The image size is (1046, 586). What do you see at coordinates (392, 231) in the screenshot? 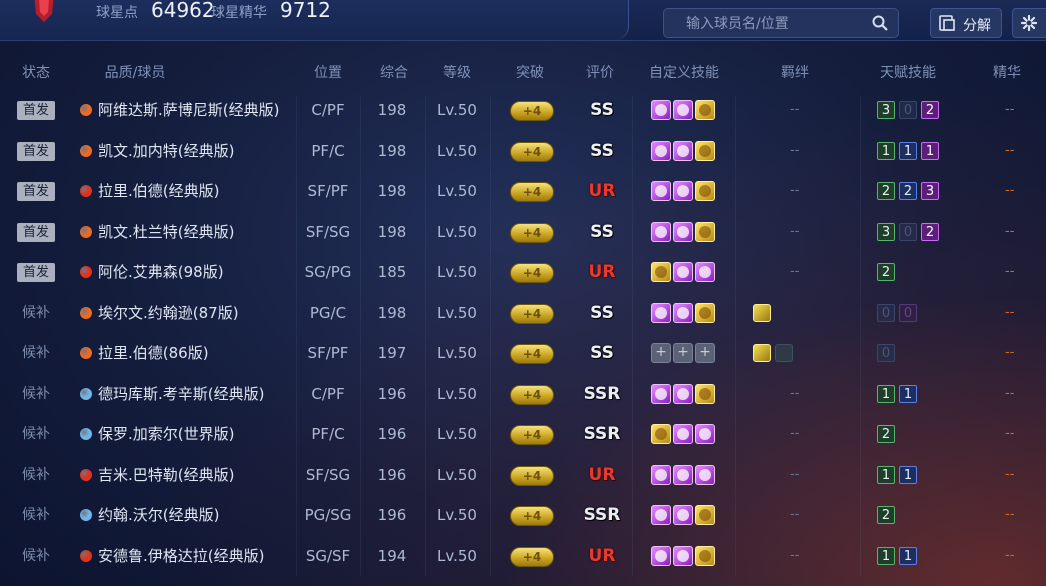
I see `overall: 198` at bounding box center [392, 231].